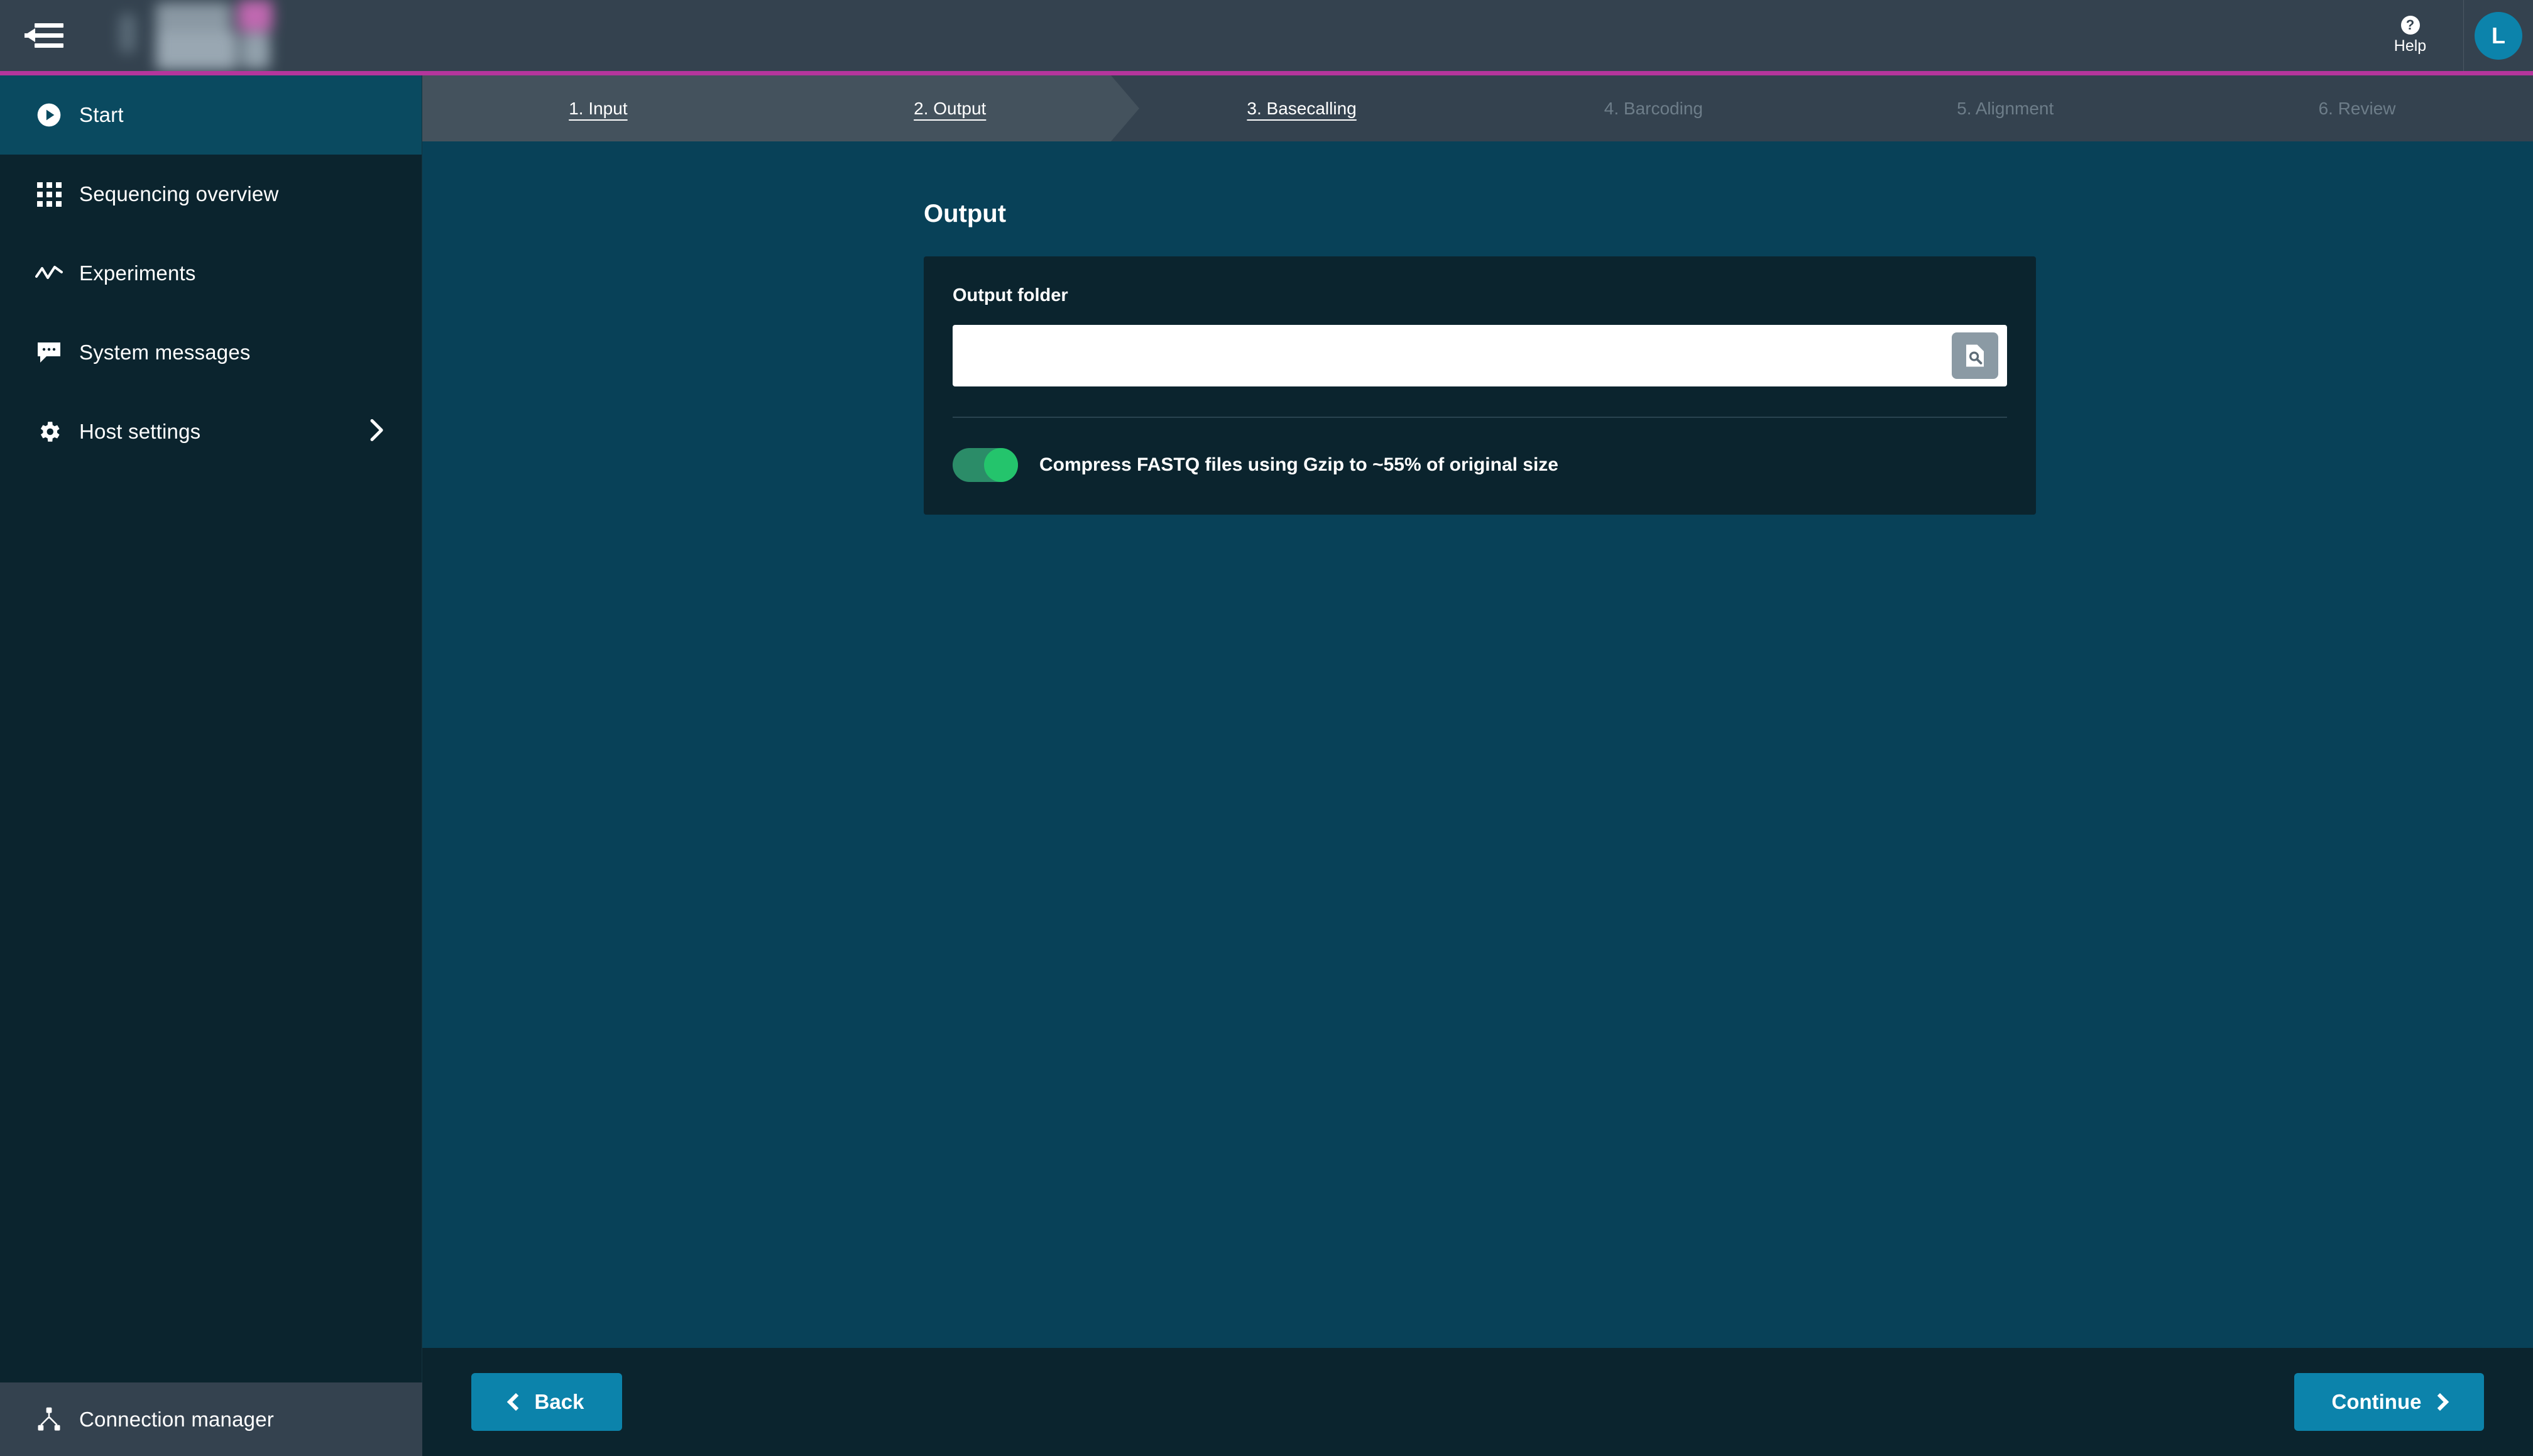  What do you see at coordinates (1266, 73) in the screenshot?
I see `accent-divider` at bounding box center [1266, 73].